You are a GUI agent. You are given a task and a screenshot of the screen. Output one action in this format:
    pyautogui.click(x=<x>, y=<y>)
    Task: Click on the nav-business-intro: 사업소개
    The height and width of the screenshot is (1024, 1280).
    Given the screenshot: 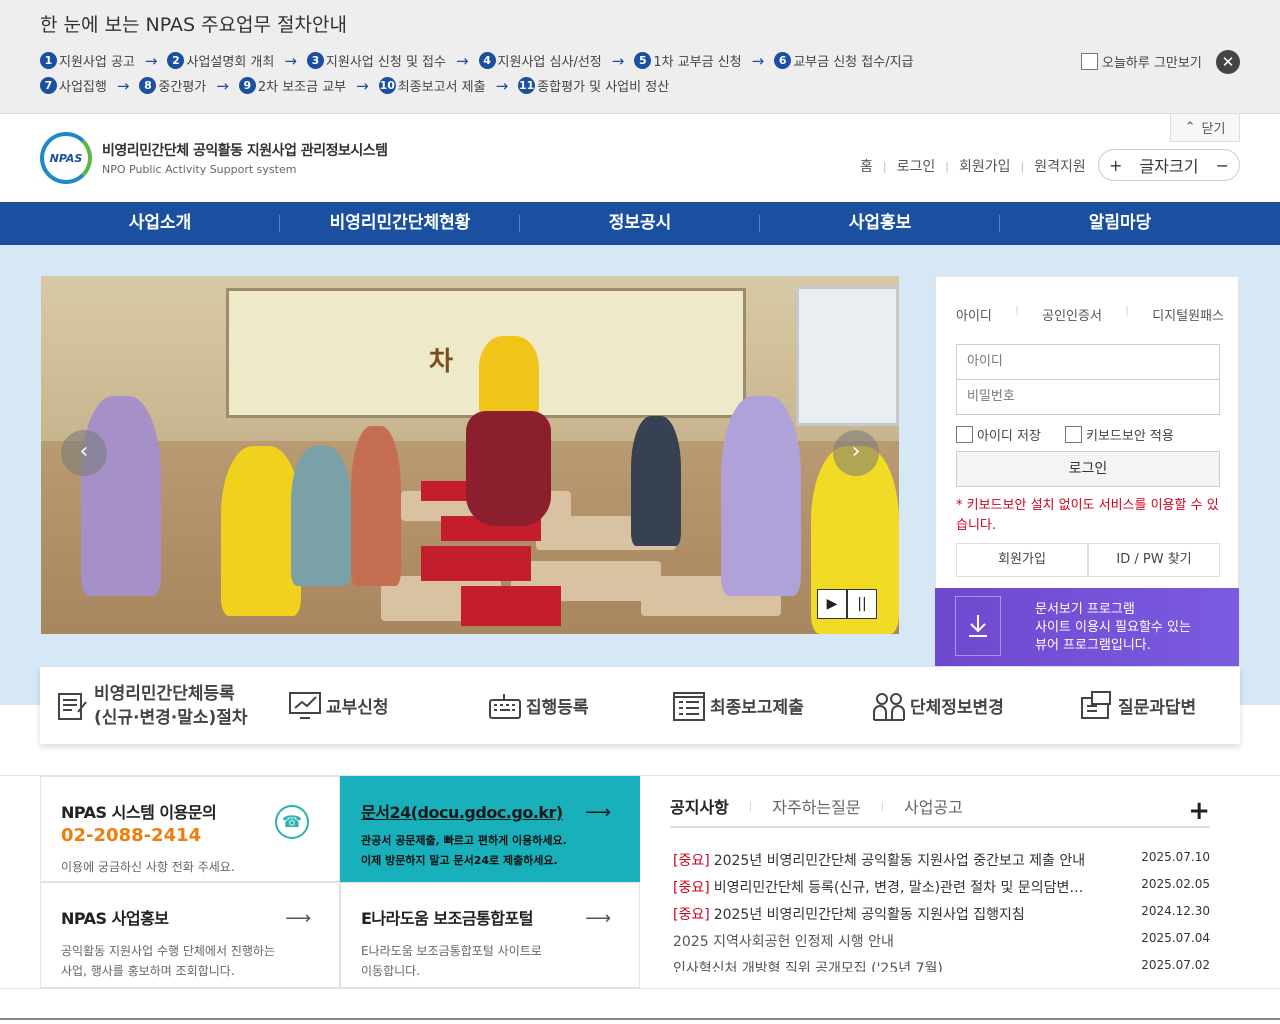 What is the action you would take?
    pyautogui.click(x=160, y=223)
    